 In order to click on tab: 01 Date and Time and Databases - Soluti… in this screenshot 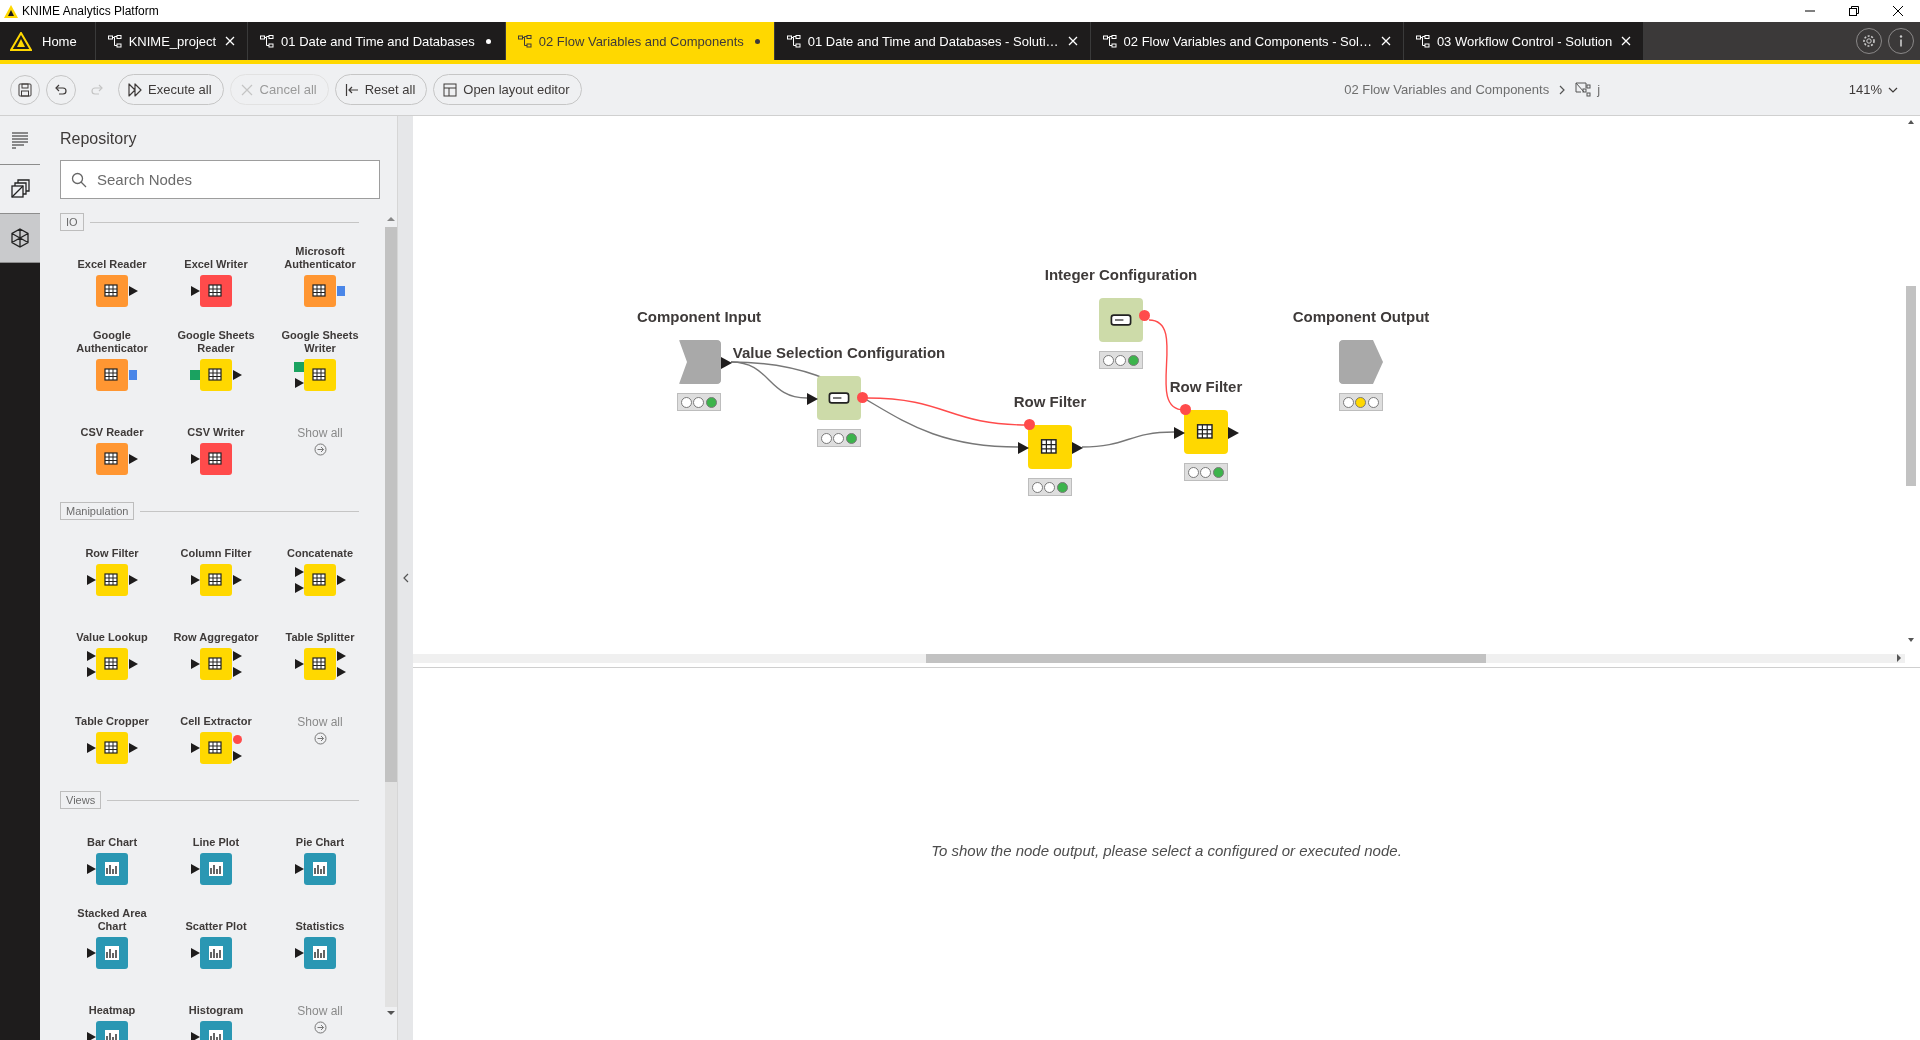, I will do `click(932, 41)`.